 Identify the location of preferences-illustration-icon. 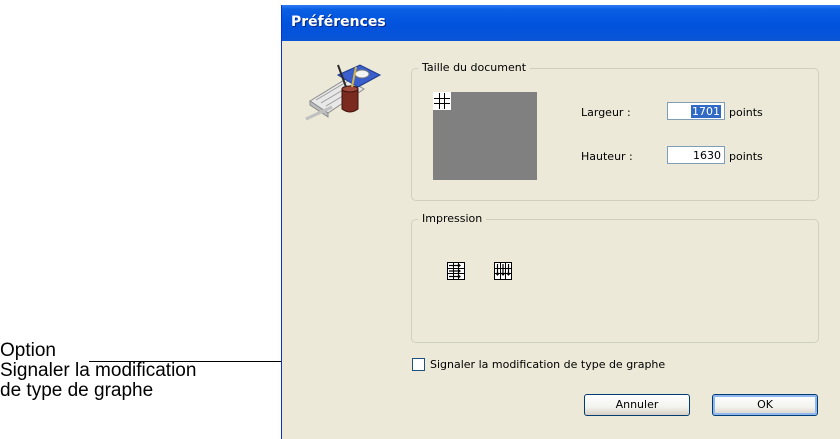
(343, 92).